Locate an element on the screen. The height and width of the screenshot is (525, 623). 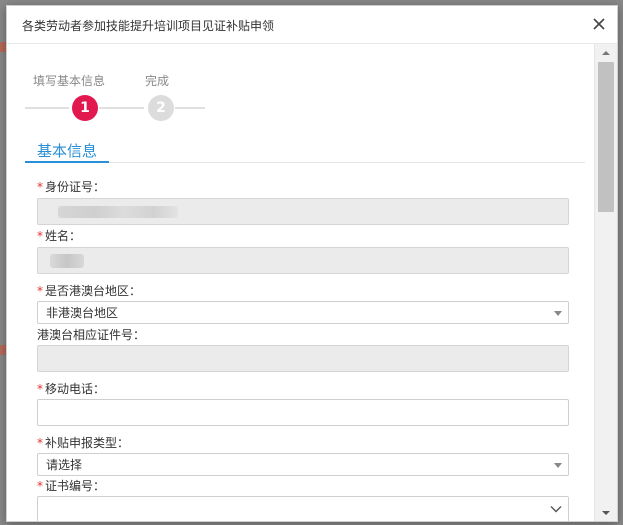
subsidy-type-label: * 补贴申报类型： is located at coordinates (83, 442).